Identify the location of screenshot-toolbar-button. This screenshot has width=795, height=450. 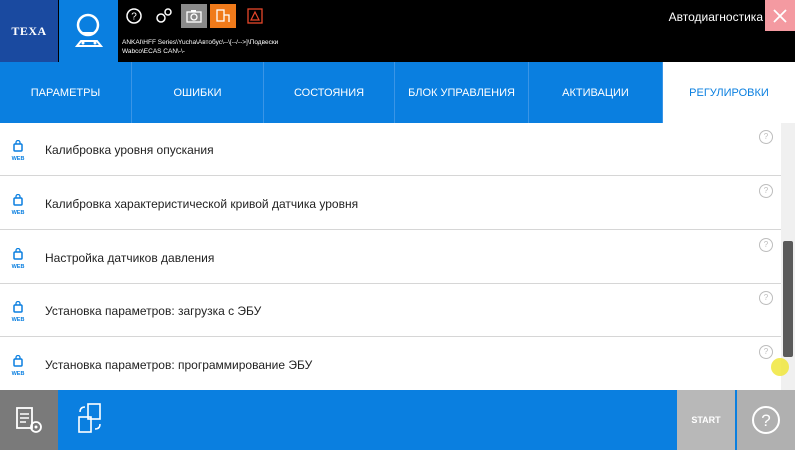
(194, 16).